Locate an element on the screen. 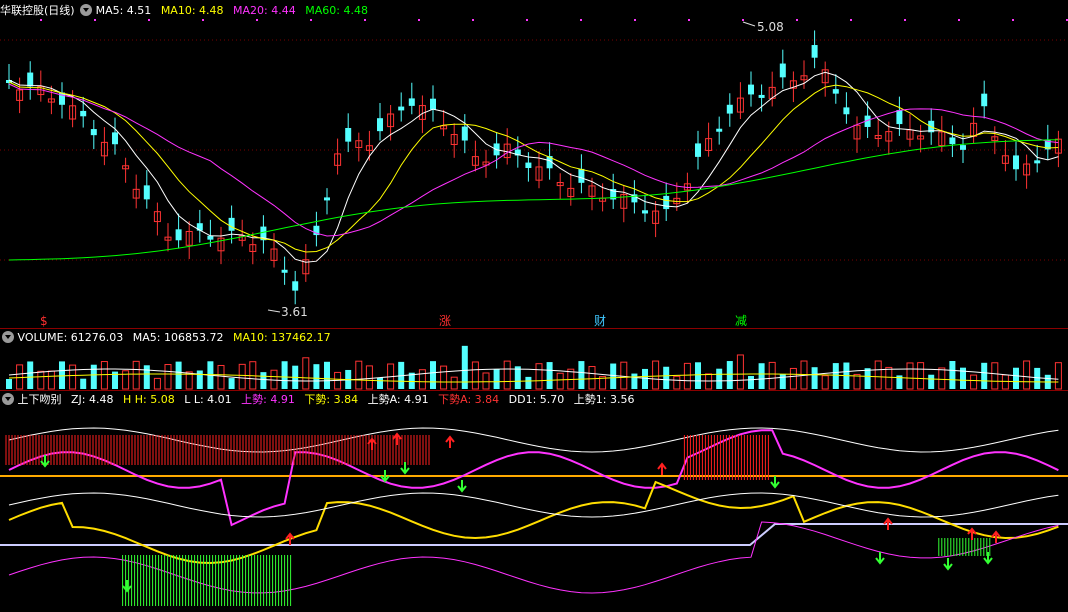 Image resolution: width=1068 pixels, height=612 pixels. marker-dollar: $ is located at coordinates (44, 321).